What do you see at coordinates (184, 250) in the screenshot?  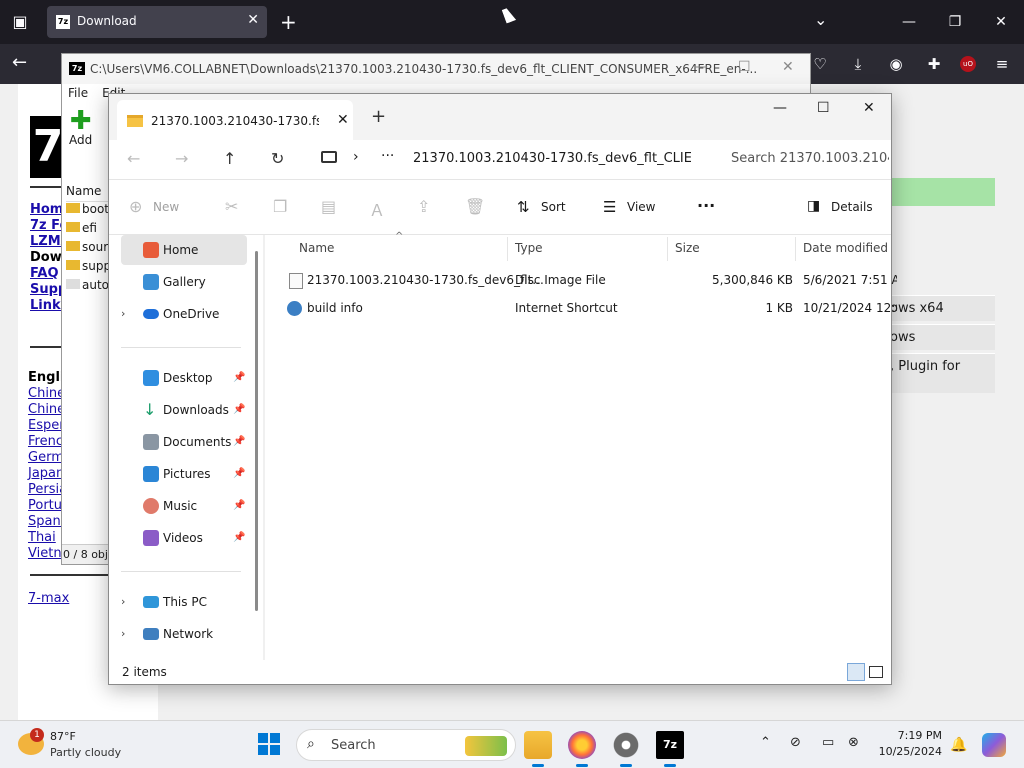 I see `nav-item-home: Home` at bounding box center [184, 250].